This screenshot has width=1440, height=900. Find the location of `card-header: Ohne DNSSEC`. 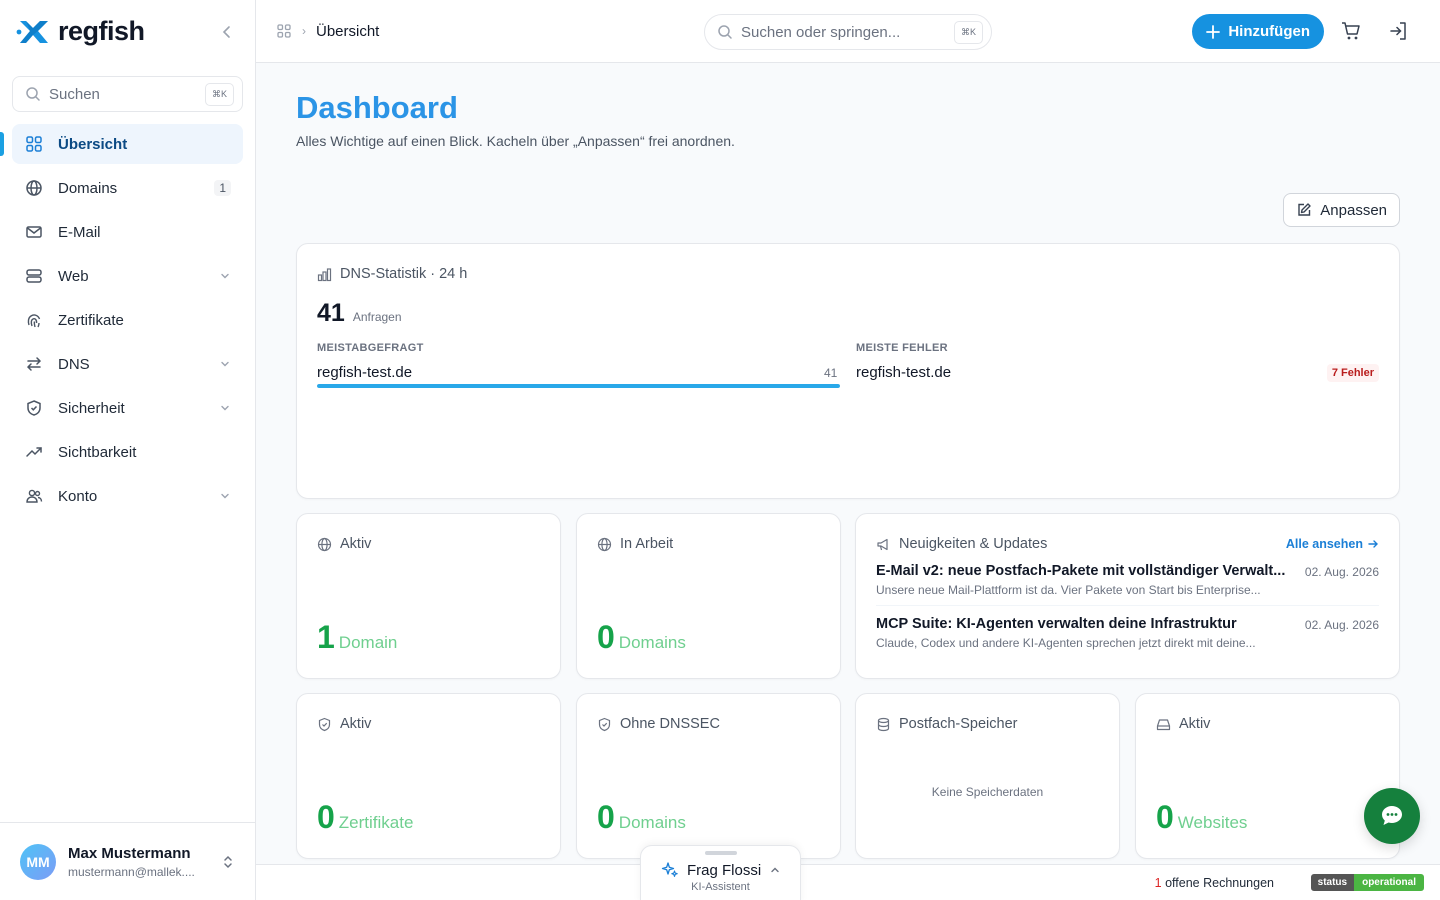

card-header: Ohne DNSSEC is located at coordinates (658, 724).